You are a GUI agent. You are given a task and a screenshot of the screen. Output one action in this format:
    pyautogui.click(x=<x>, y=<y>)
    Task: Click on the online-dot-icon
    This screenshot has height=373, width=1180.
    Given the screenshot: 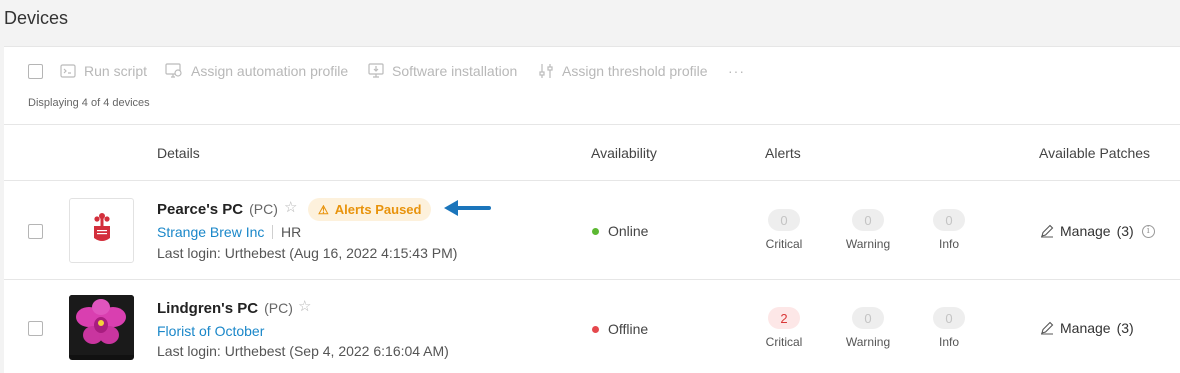 What is the action you would take?
    pyautogui.click(x=595, y=231)
    